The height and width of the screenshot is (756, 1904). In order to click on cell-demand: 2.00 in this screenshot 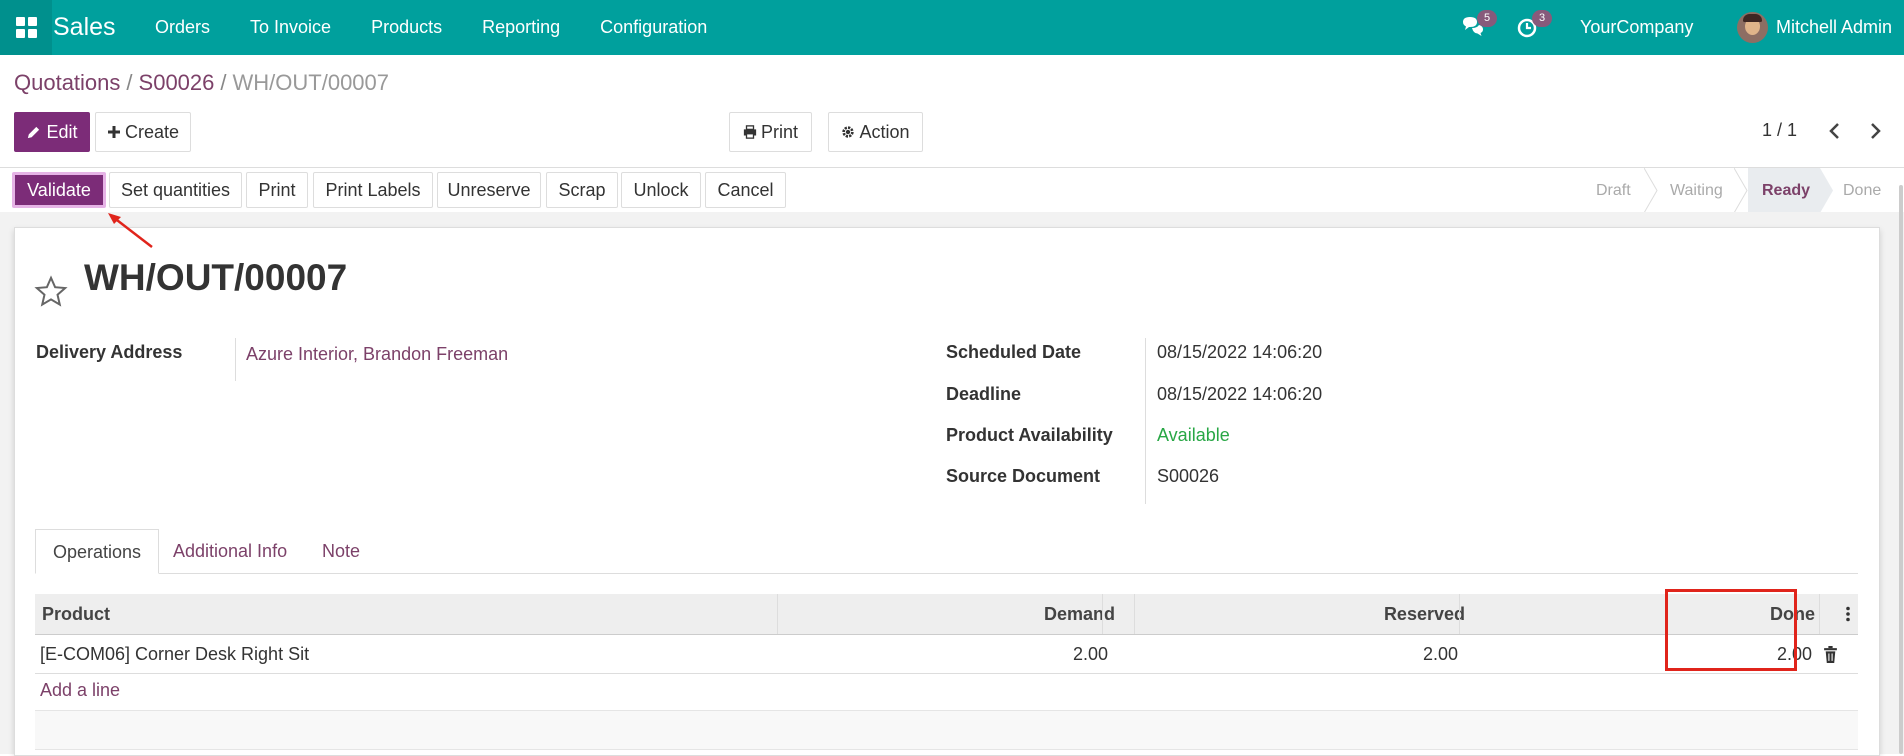, I will do `click(1090, 654)`.